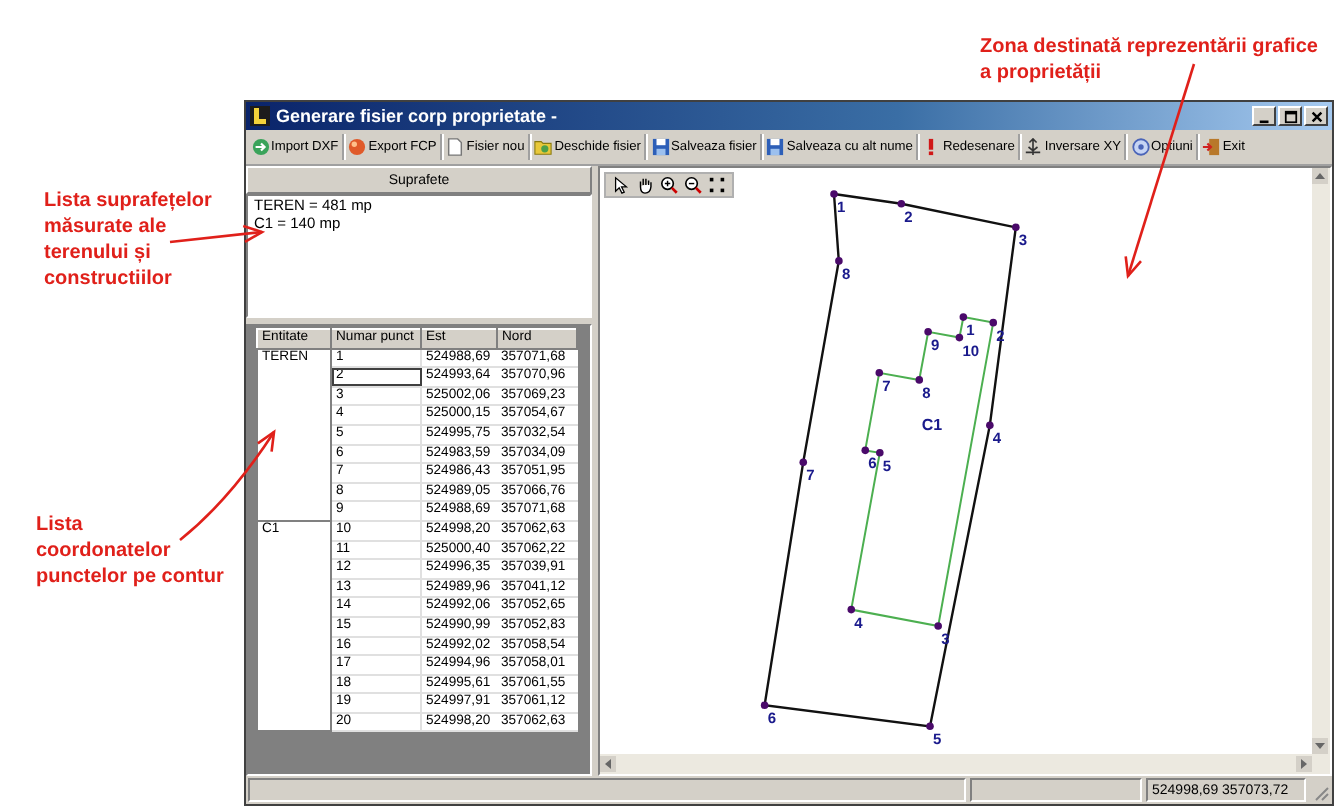 This screenshot has width=1338, height=810. What do you see at coordinates (669, 185) in the screenshot?
I see `zoom-in-icon` at bounding box center [669, 185].